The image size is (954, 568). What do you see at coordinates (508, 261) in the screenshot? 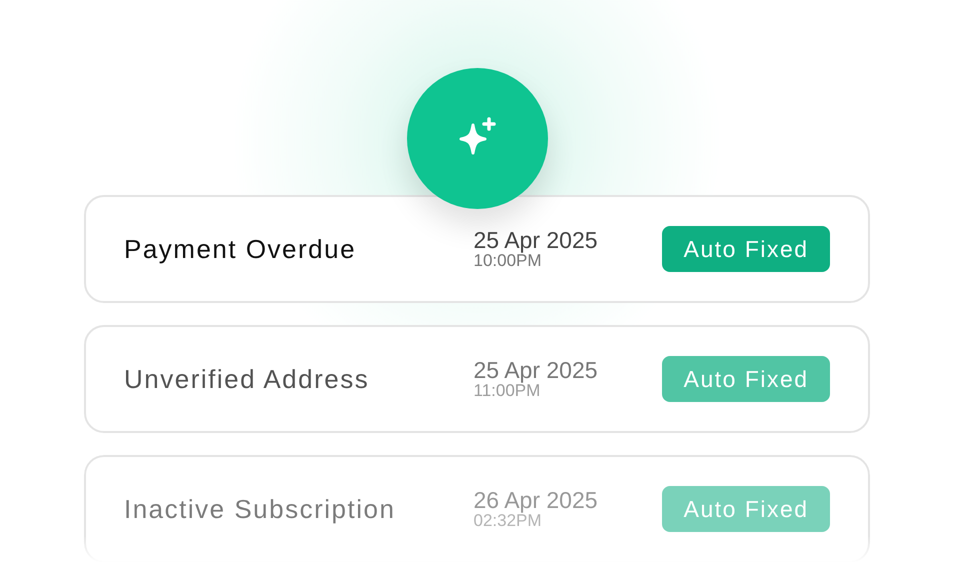
I see `alert-time: 10:00PM` at bounding box center [508, 261].